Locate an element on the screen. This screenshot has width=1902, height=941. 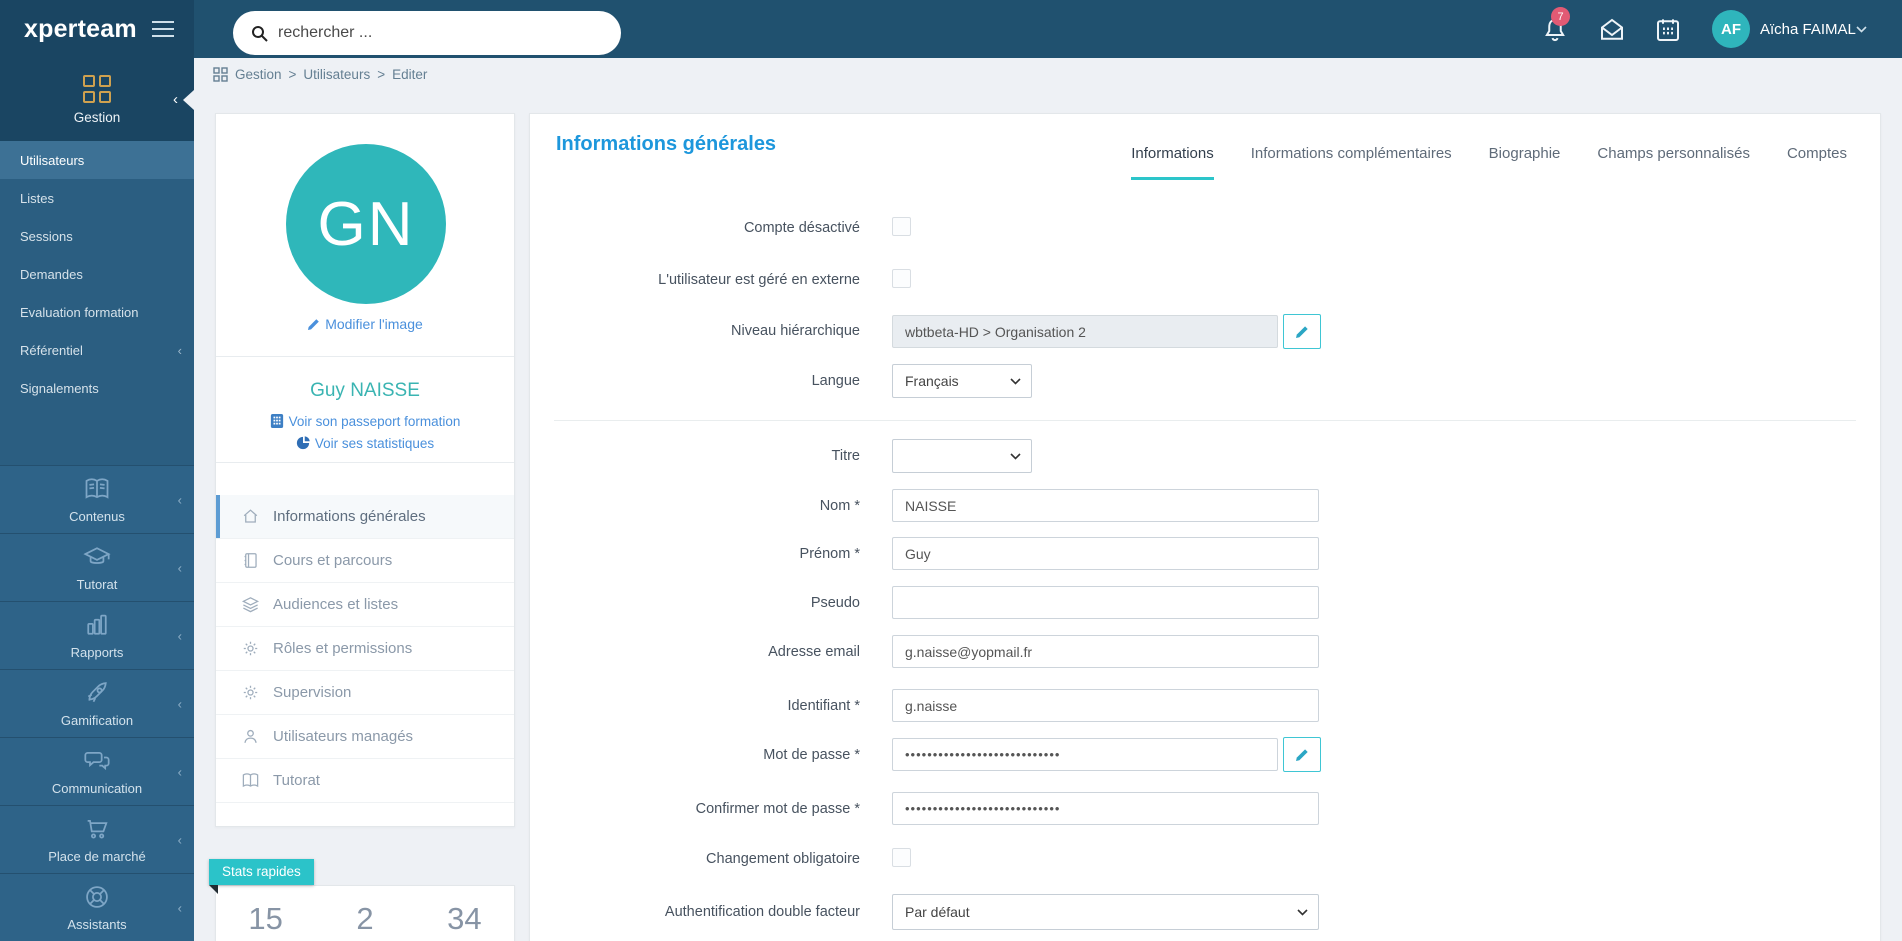
sidebar-item-utilisateurs: Utilisateurs is located at coordinates (97, 160).